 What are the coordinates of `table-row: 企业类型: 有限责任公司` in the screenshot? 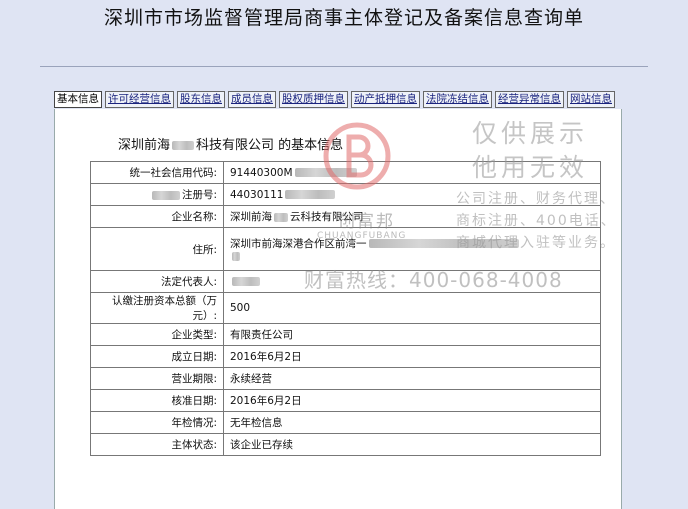 It's located at (345, 334).